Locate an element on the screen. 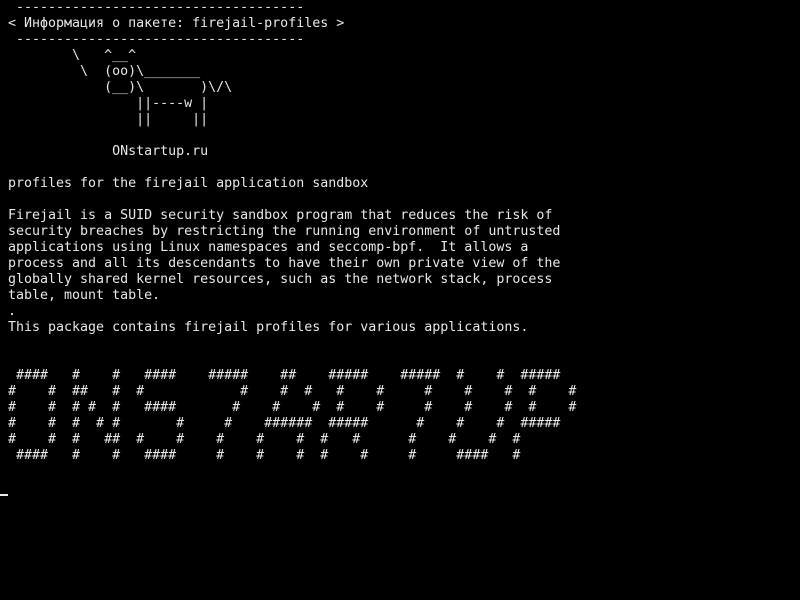  ascii-banner-line: #### # # #### # # # # # # #### # is located at coordinates (264, 455).